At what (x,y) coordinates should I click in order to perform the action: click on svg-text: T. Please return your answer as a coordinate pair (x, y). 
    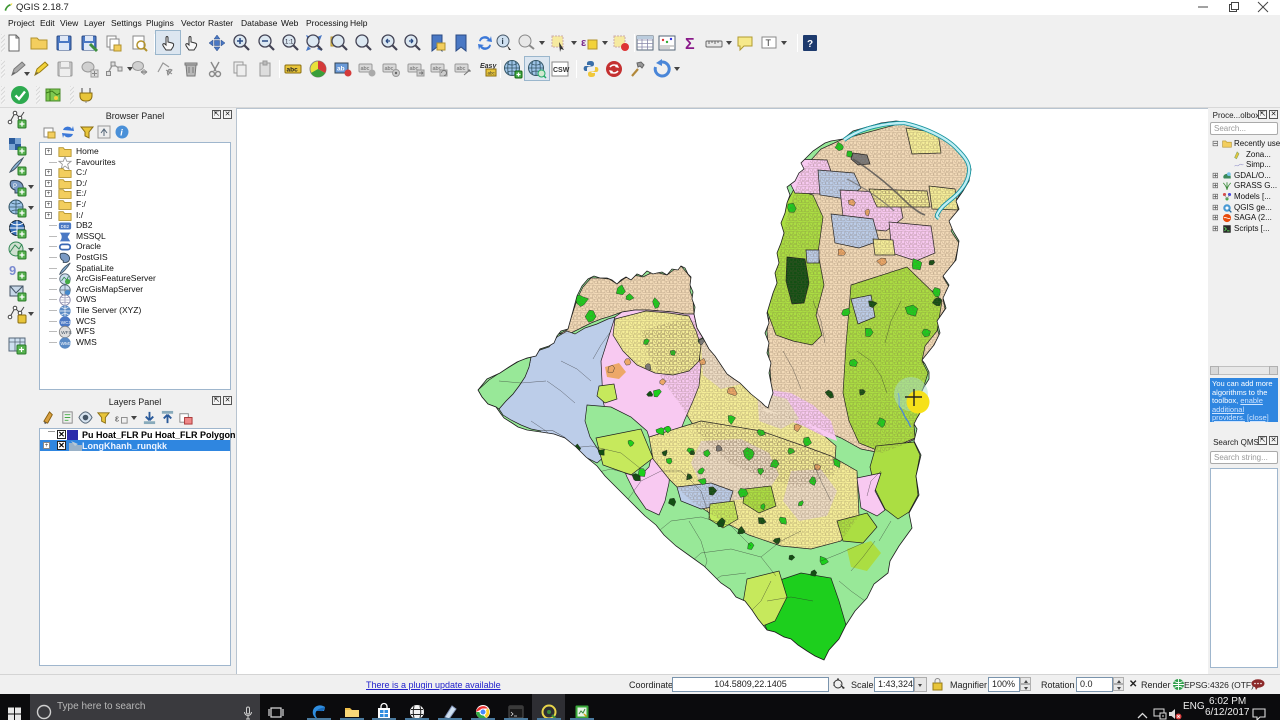
    Looking at the image, I should click on (769, 43).